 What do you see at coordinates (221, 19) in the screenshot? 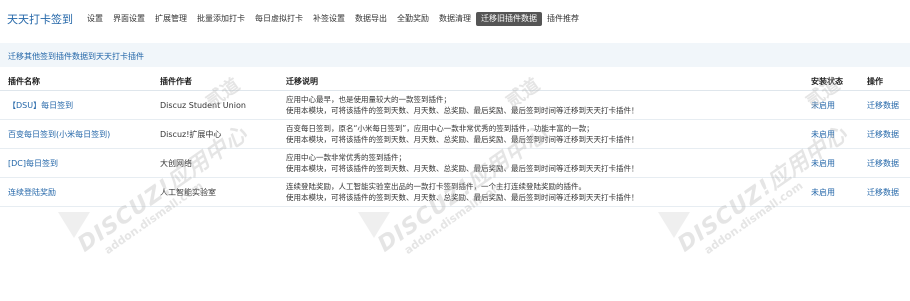
I see `nav-item-batch-add: 批量添加打卡` at bounding box center [221, 19].